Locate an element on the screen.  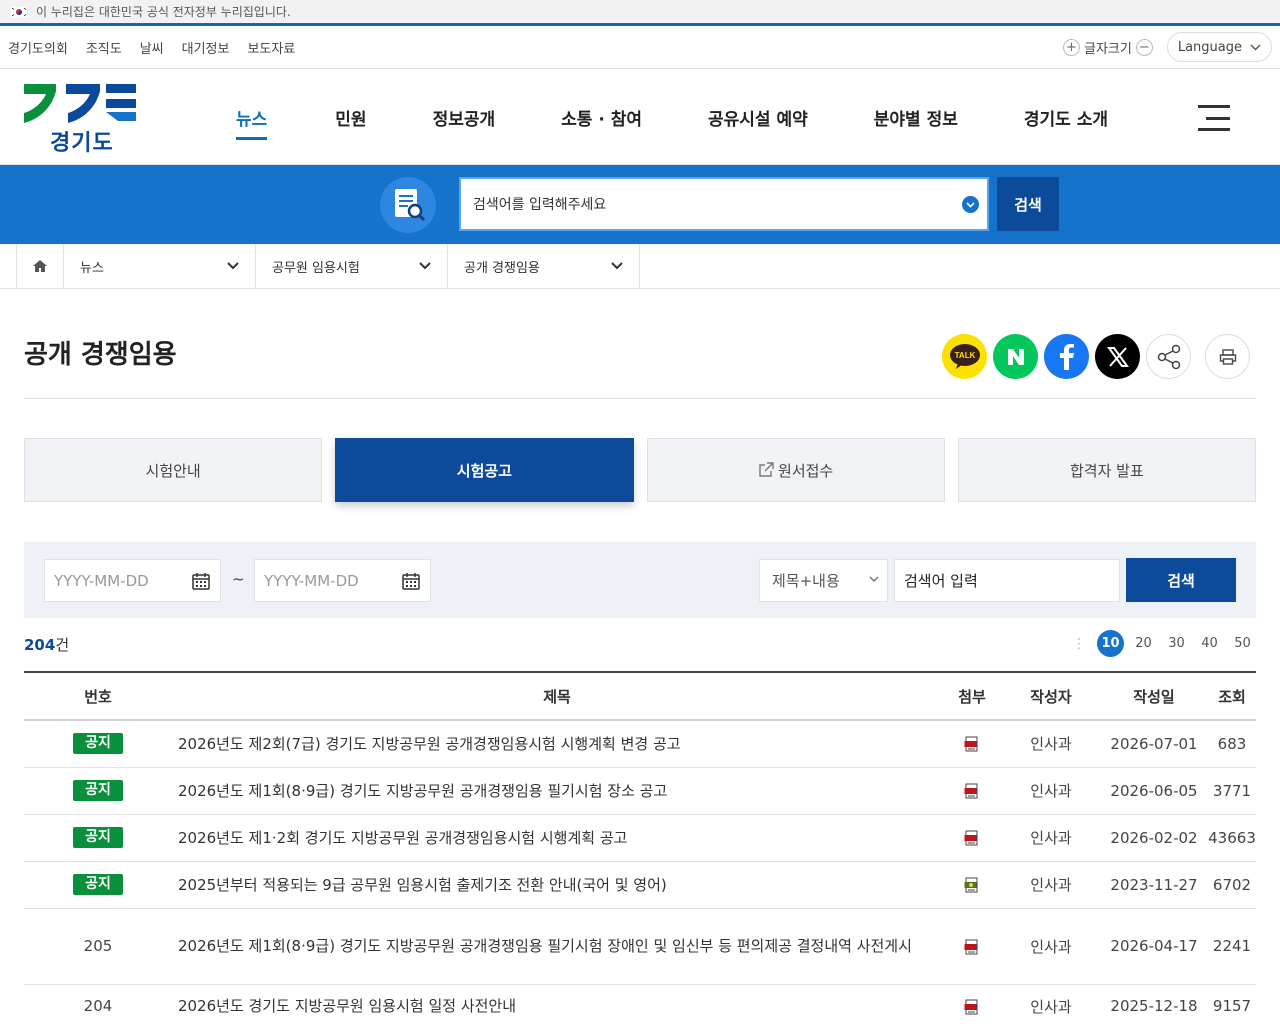
site-search-button: 검색 is located at coordinates (1028, 204).